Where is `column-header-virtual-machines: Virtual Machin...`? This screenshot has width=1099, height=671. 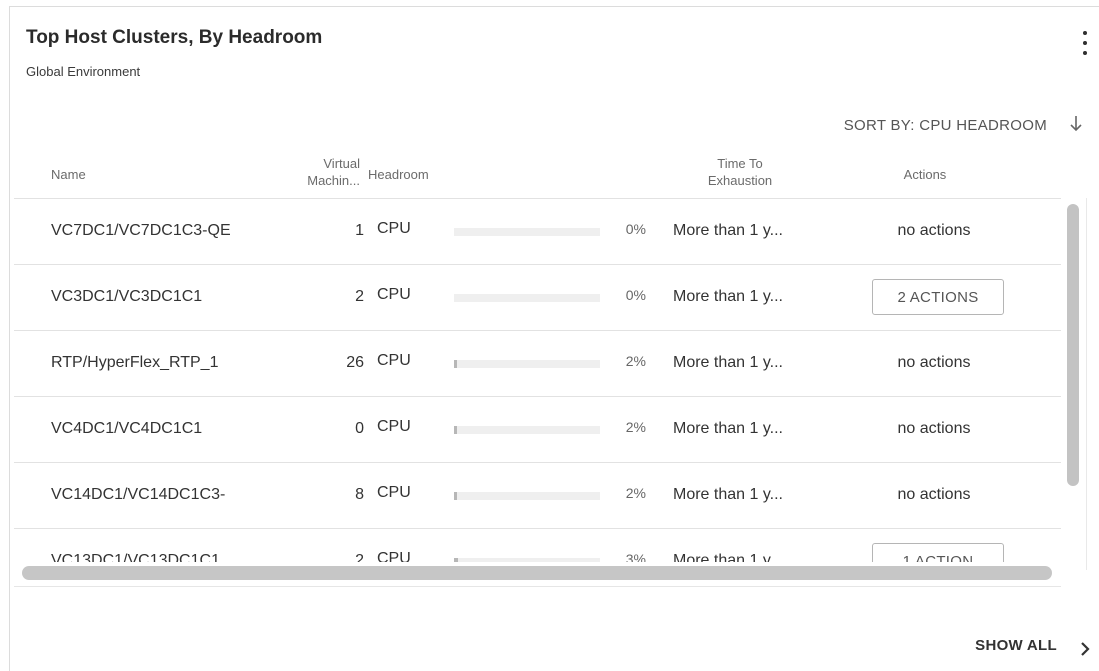 column-header-virtual-machines: Virtual Machin... is located at coordinates (314, 172).